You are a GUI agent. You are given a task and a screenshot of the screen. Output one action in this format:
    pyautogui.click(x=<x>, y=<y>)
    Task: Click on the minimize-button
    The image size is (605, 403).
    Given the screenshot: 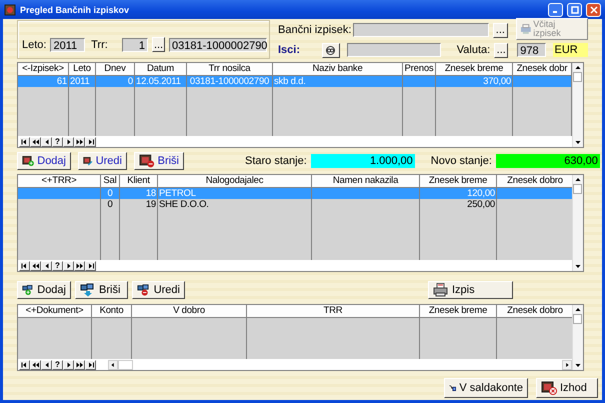 What is the action you would take?
    pyautogui.click(x=555, y=9)
    